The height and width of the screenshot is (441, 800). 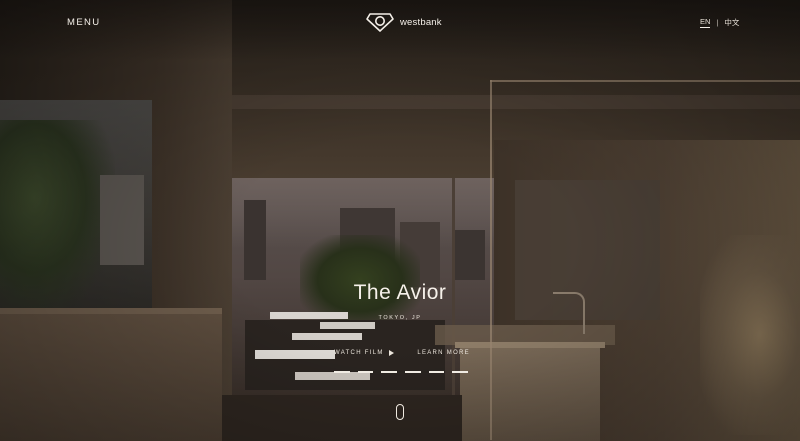 I want to click on play-icon, so click(x=391, y=353).